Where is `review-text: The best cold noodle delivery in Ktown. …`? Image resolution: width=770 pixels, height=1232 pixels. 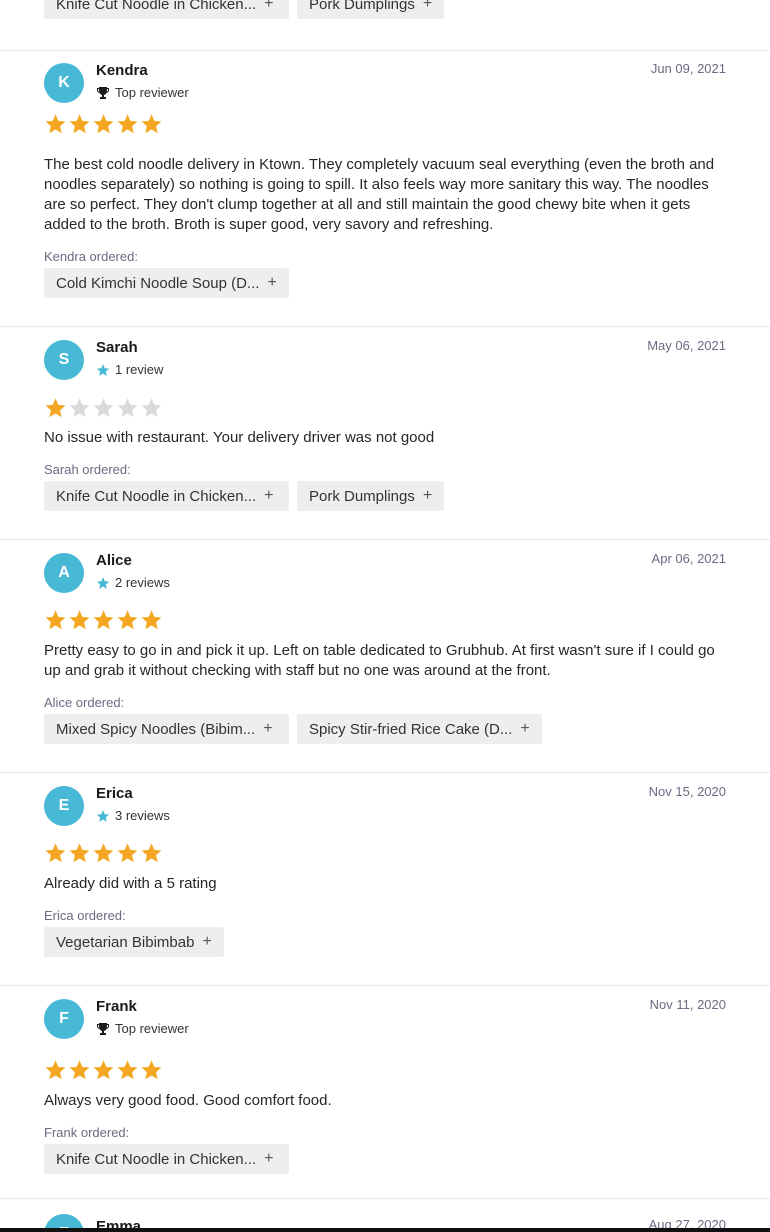
review-text: The best cold noodle delivery in Ktown. … is located at coordinates (379, 194).